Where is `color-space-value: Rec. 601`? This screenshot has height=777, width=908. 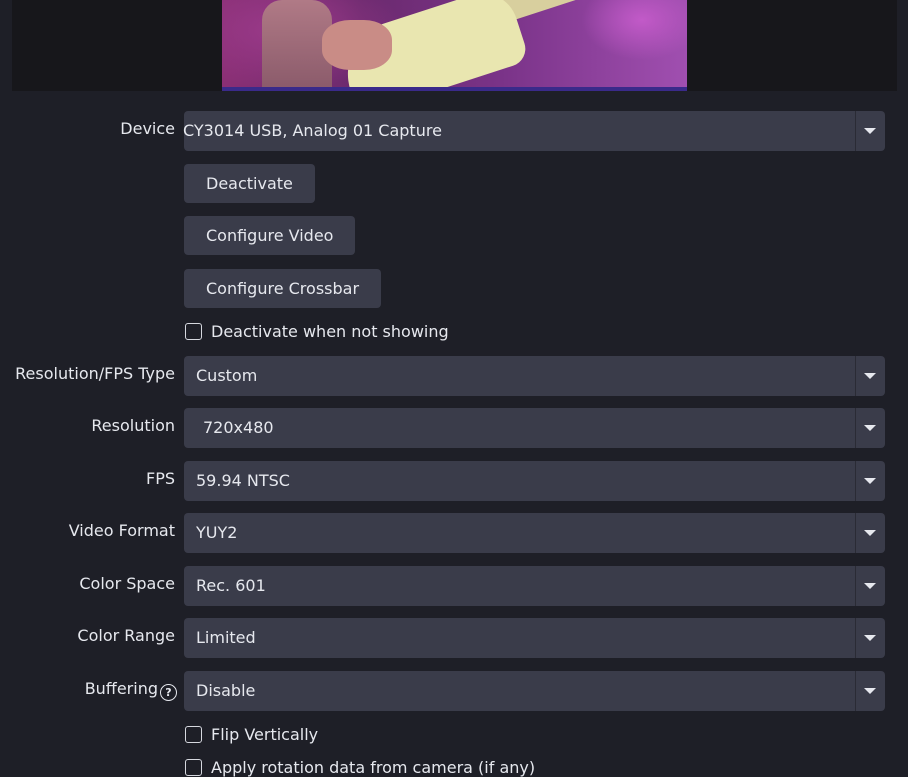
color-space-value: Rec. 601 is located at coordinates (231, 585).